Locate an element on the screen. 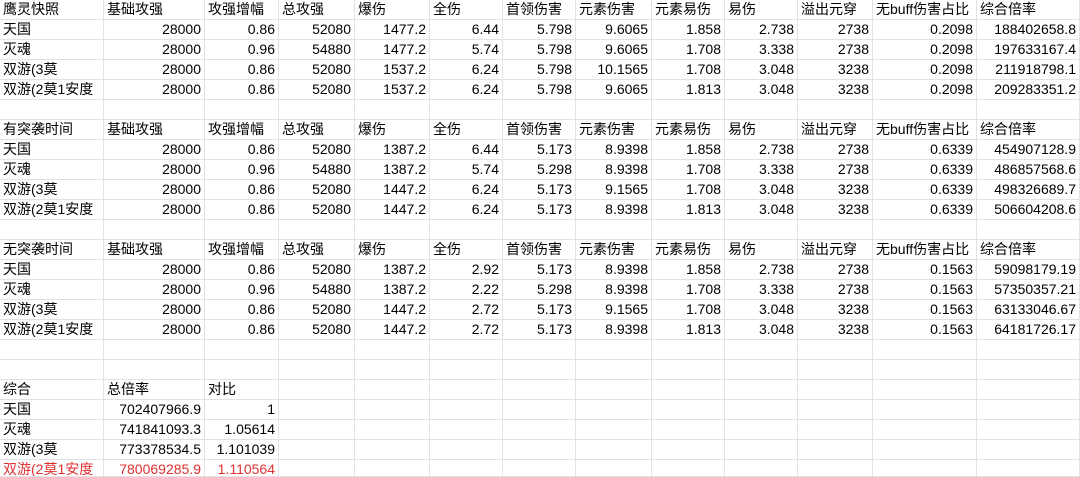  cell-r23-c10 is located at coordinates (761, 450).